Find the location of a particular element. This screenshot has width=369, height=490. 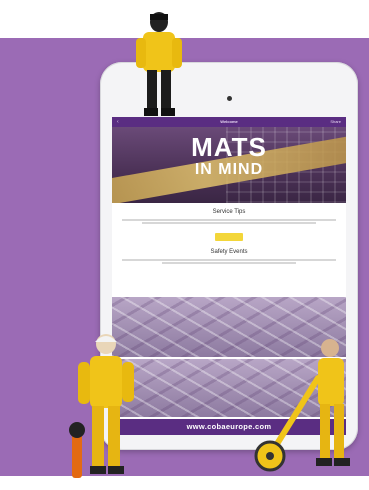

worker-figure-standing is located at coordinates (101, 406).